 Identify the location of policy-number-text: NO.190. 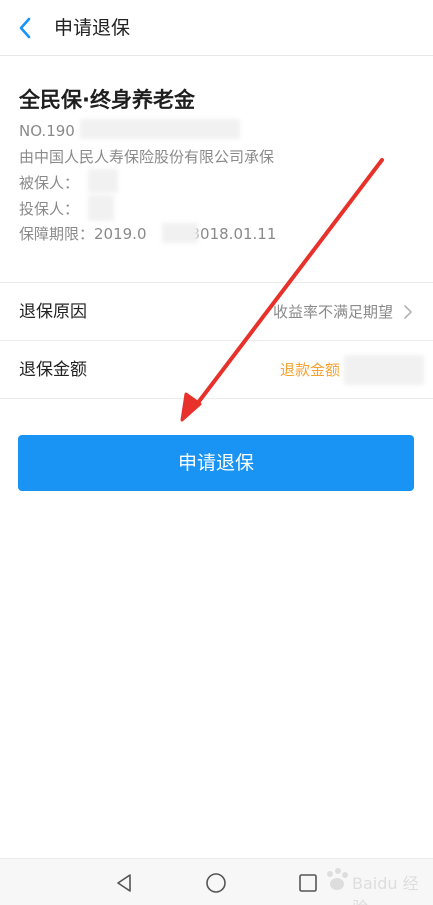
(47, 131).